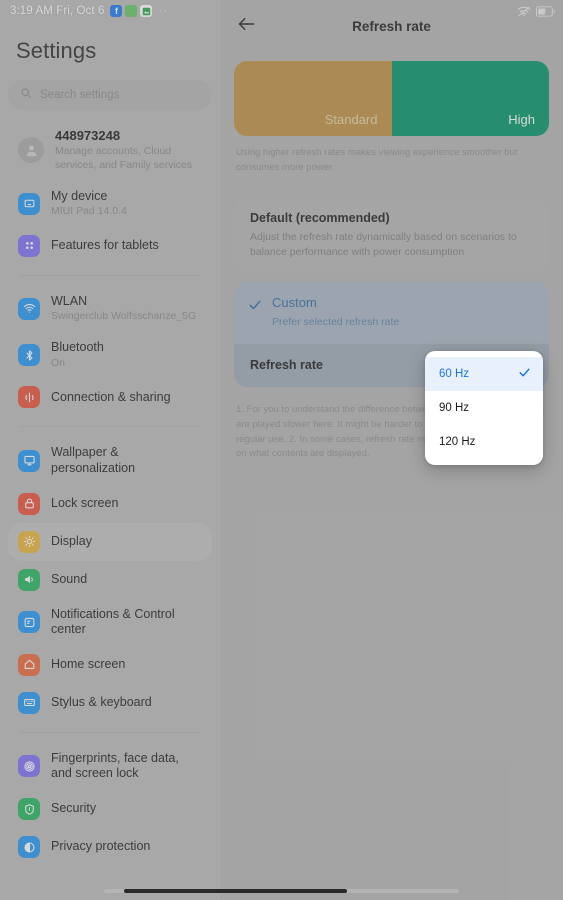  Describe the element at coordinates (77, 347) in the screenshot. I see `sidebar-item-label: Bluetooth` at that location.